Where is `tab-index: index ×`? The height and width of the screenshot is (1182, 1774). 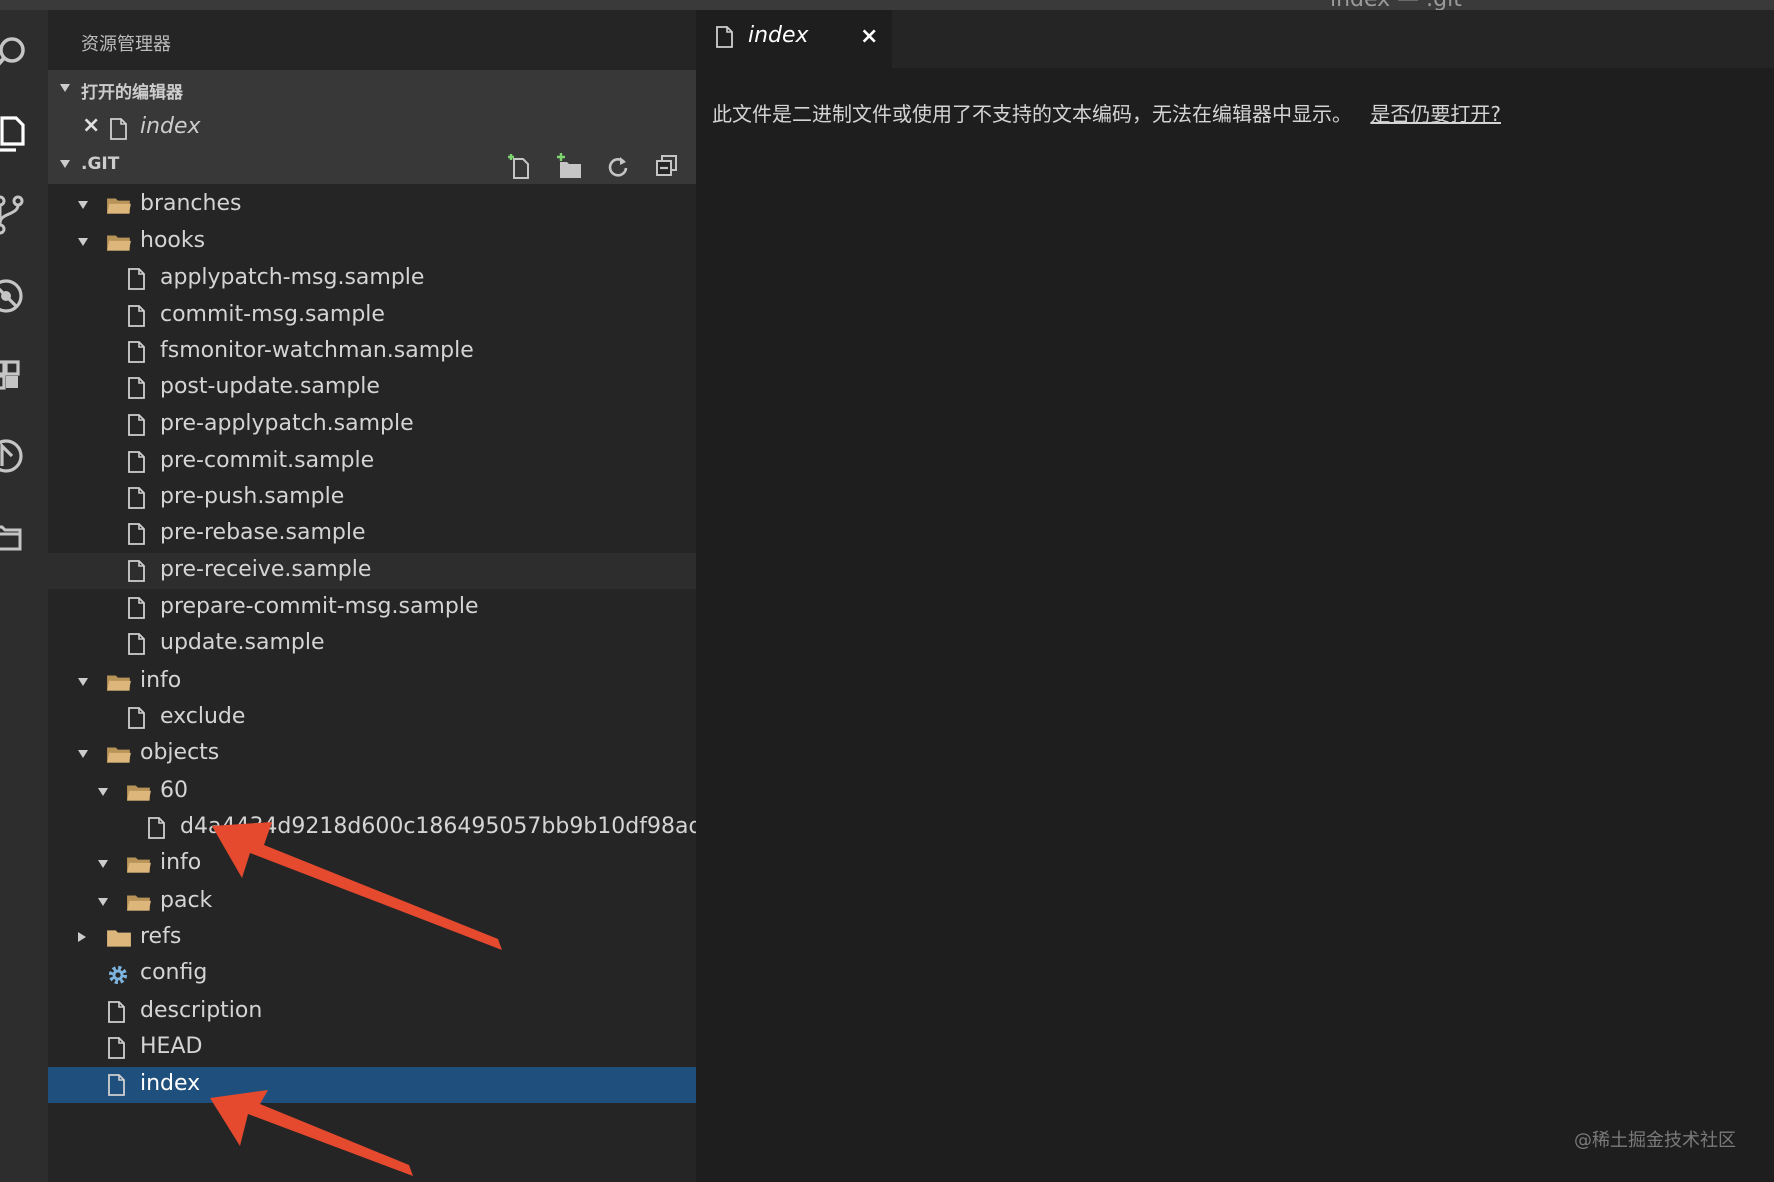 tab-index: index × is located at coordinates (794, 39).